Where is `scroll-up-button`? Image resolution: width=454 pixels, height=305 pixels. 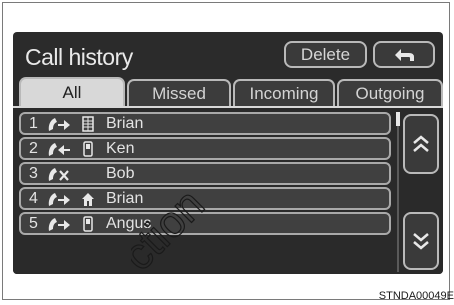 scroll-up-button is located at coordinates (421, 144).